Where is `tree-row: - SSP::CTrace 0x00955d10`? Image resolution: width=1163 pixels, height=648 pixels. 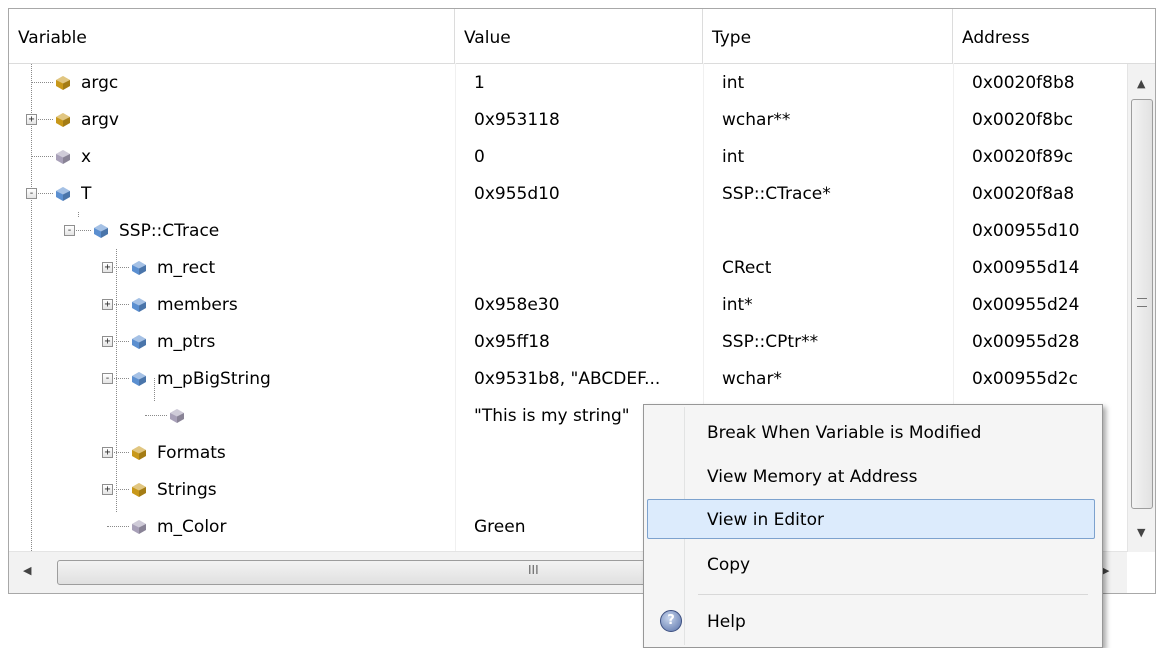 tree-row: - SSP::CTrace 0x00955d10 is located at coordinates (568, 230).